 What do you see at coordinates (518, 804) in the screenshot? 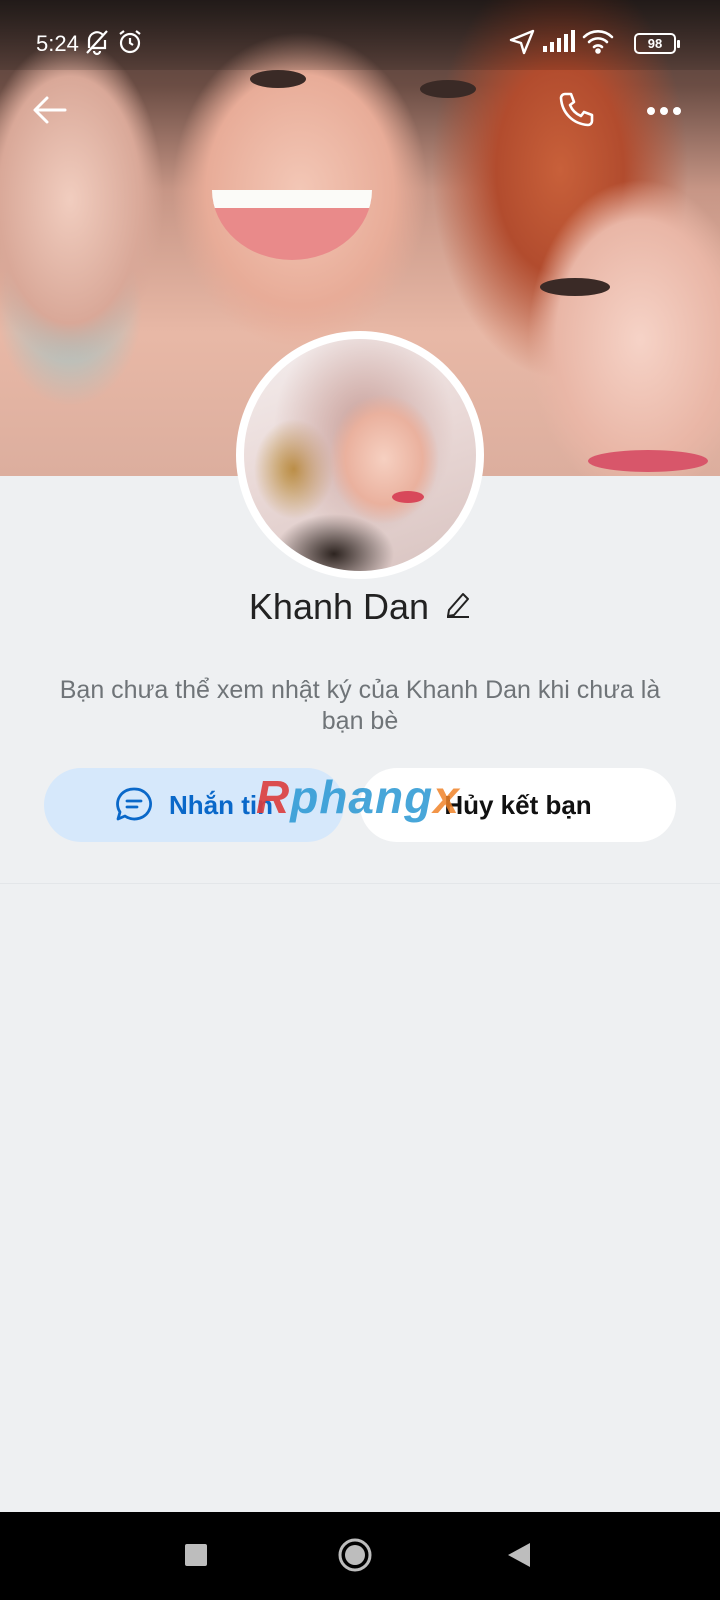
I see `unfriend-button-label: Hủy kết bạn` at bounding box center [518, 804].